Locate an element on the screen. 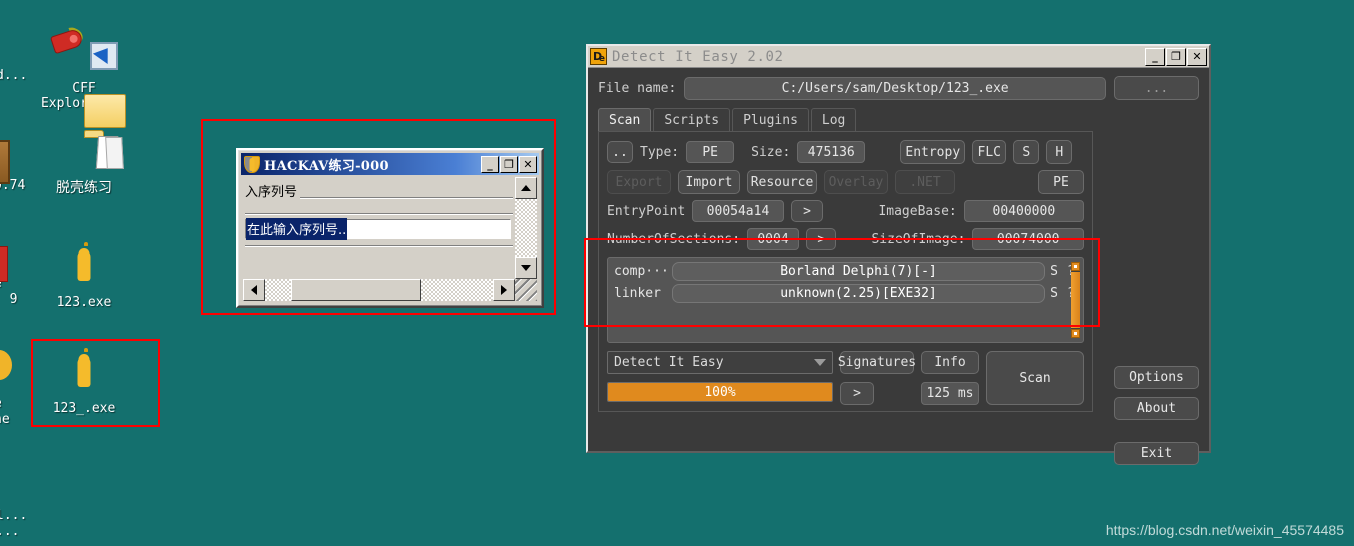  entropy-button: Entropy is located at coordinates (933, 152).